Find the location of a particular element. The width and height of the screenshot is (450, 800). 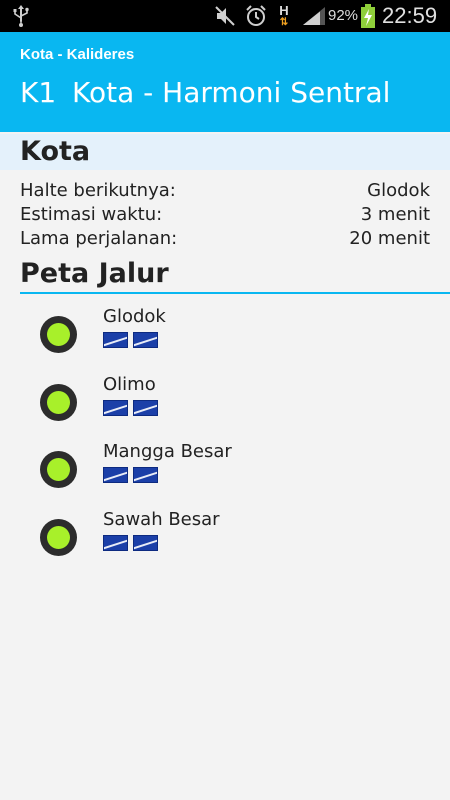

next-stop-value: Glodok is located at coordinates (398, 190).